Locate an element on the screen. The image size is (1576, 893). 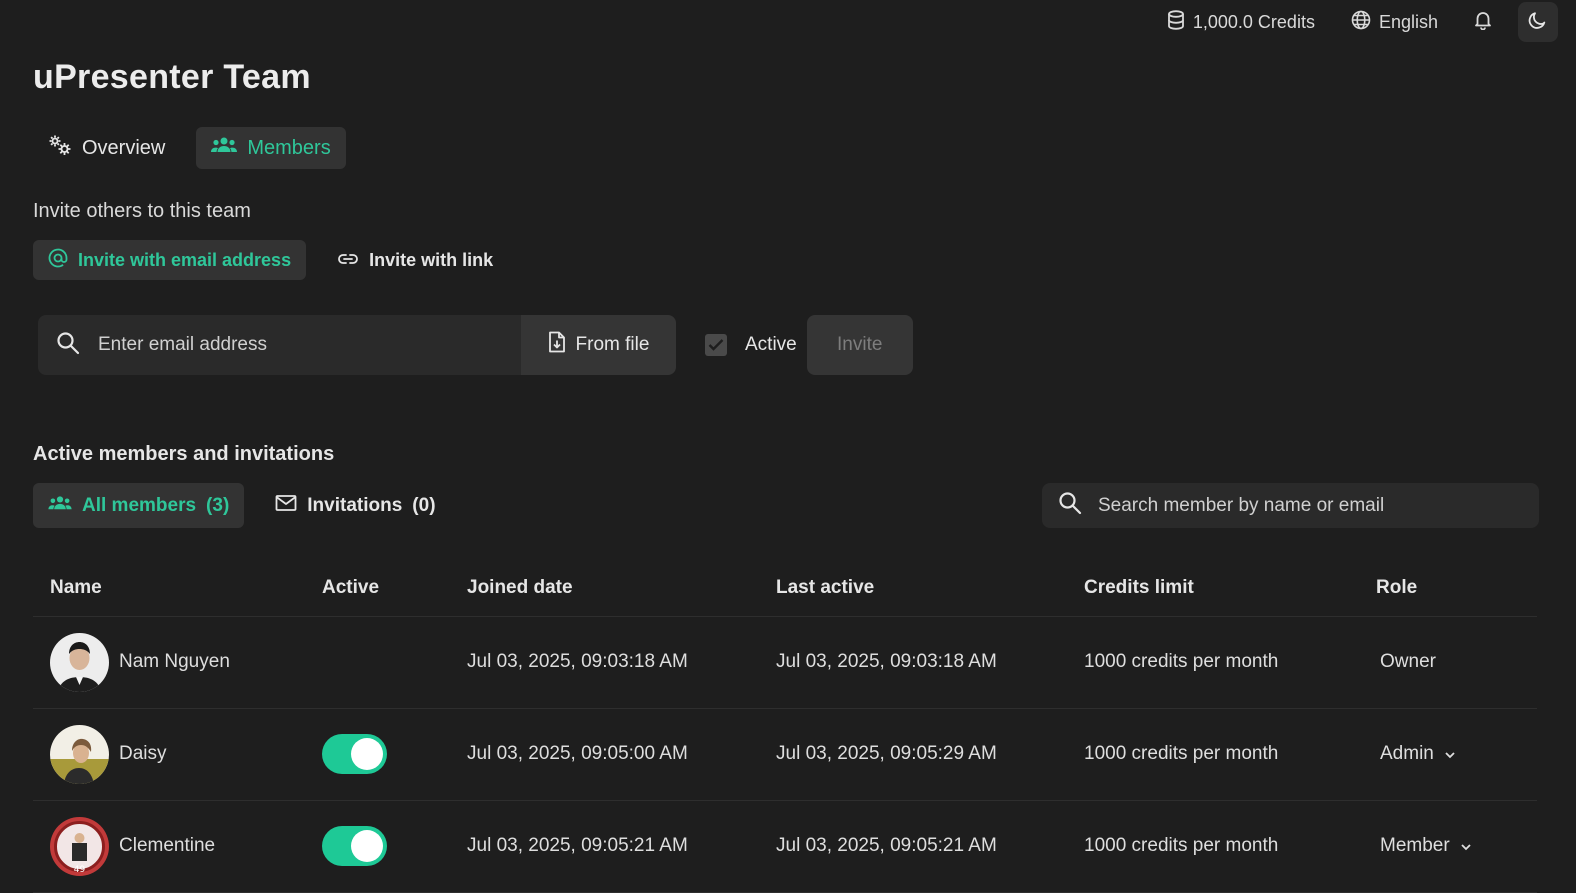
column-header-name: Name is located at coordinates (169, 588).